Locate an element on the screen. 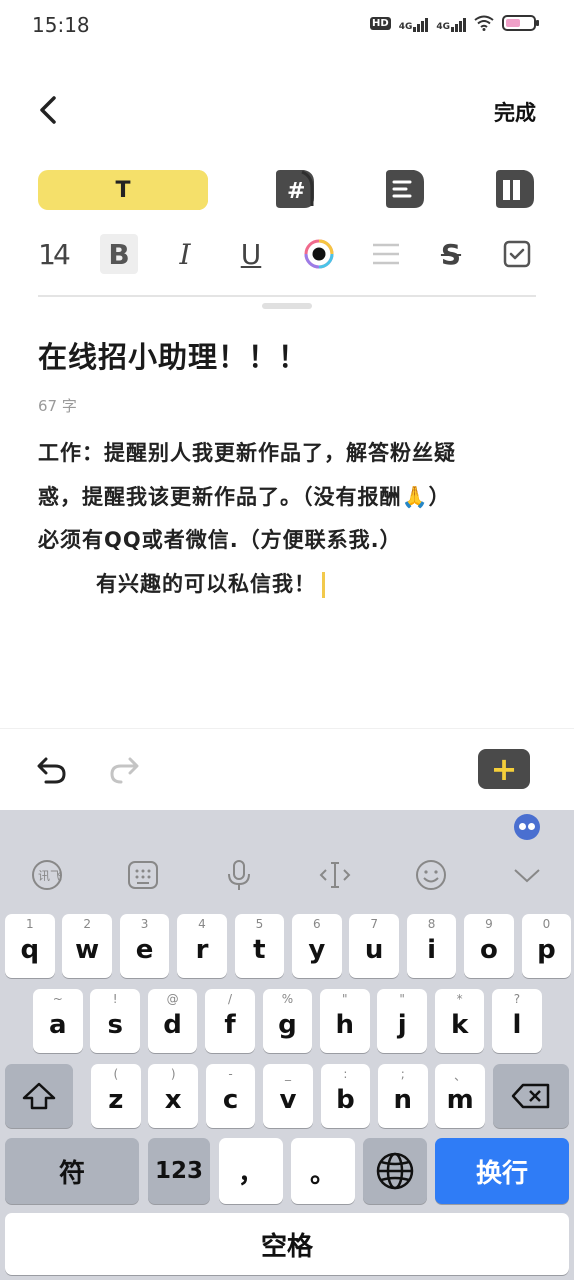  shift-key is located at coordinates (39, 1096).